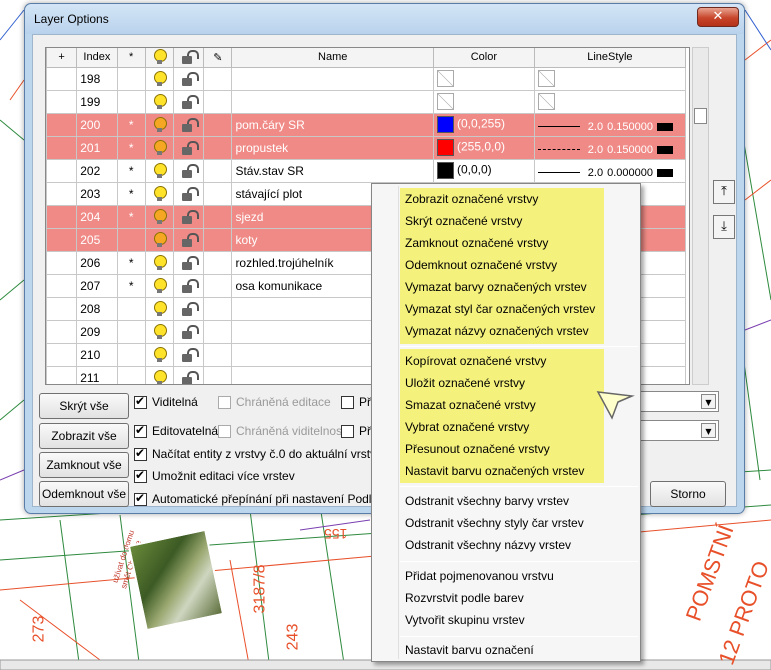  I want to click on pri-checkbox-1: Při, so click(357, 402).